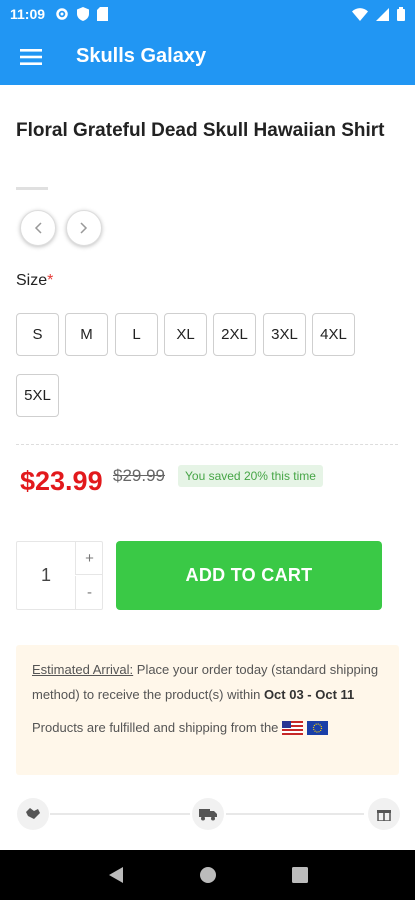 This screenshot has width=415, height=900. I want to click on next-image-button, so click(84, 228).